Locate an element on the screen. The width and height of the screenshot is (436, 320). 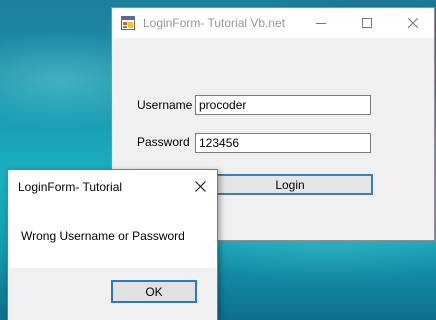
message-text: Wrong Username or Password is located at coordinates (103, 236).